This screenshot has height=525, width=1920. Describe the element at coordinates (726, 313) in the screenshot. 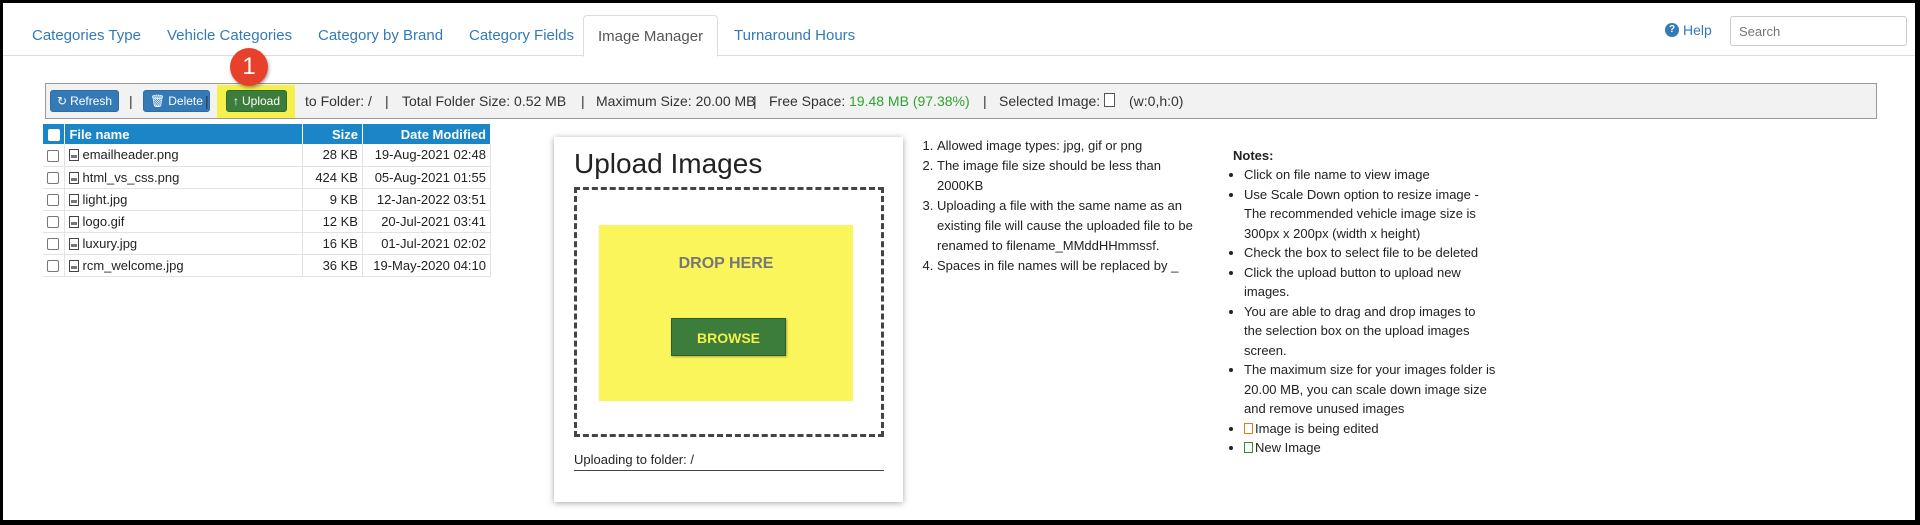

I see `drop-area: DROP HERE BROWSE` at that location.